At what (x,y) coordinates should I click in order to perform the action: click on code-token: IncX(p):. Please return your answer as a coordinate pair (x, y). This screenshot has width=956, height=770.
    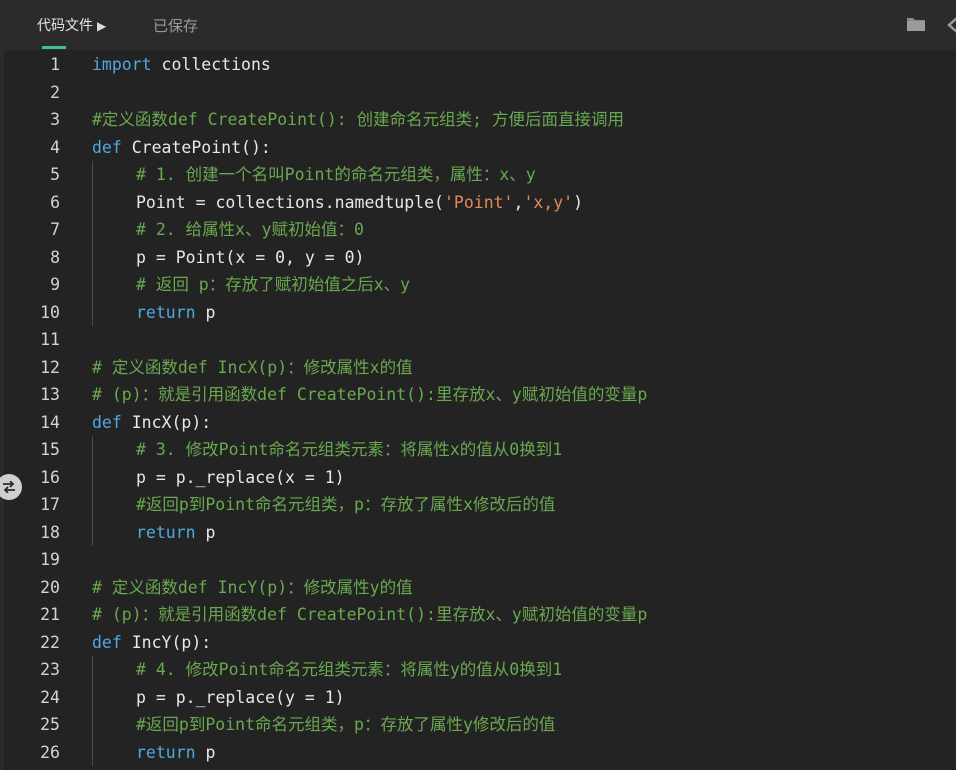
    Looking at the image, I should click on (166, 422).